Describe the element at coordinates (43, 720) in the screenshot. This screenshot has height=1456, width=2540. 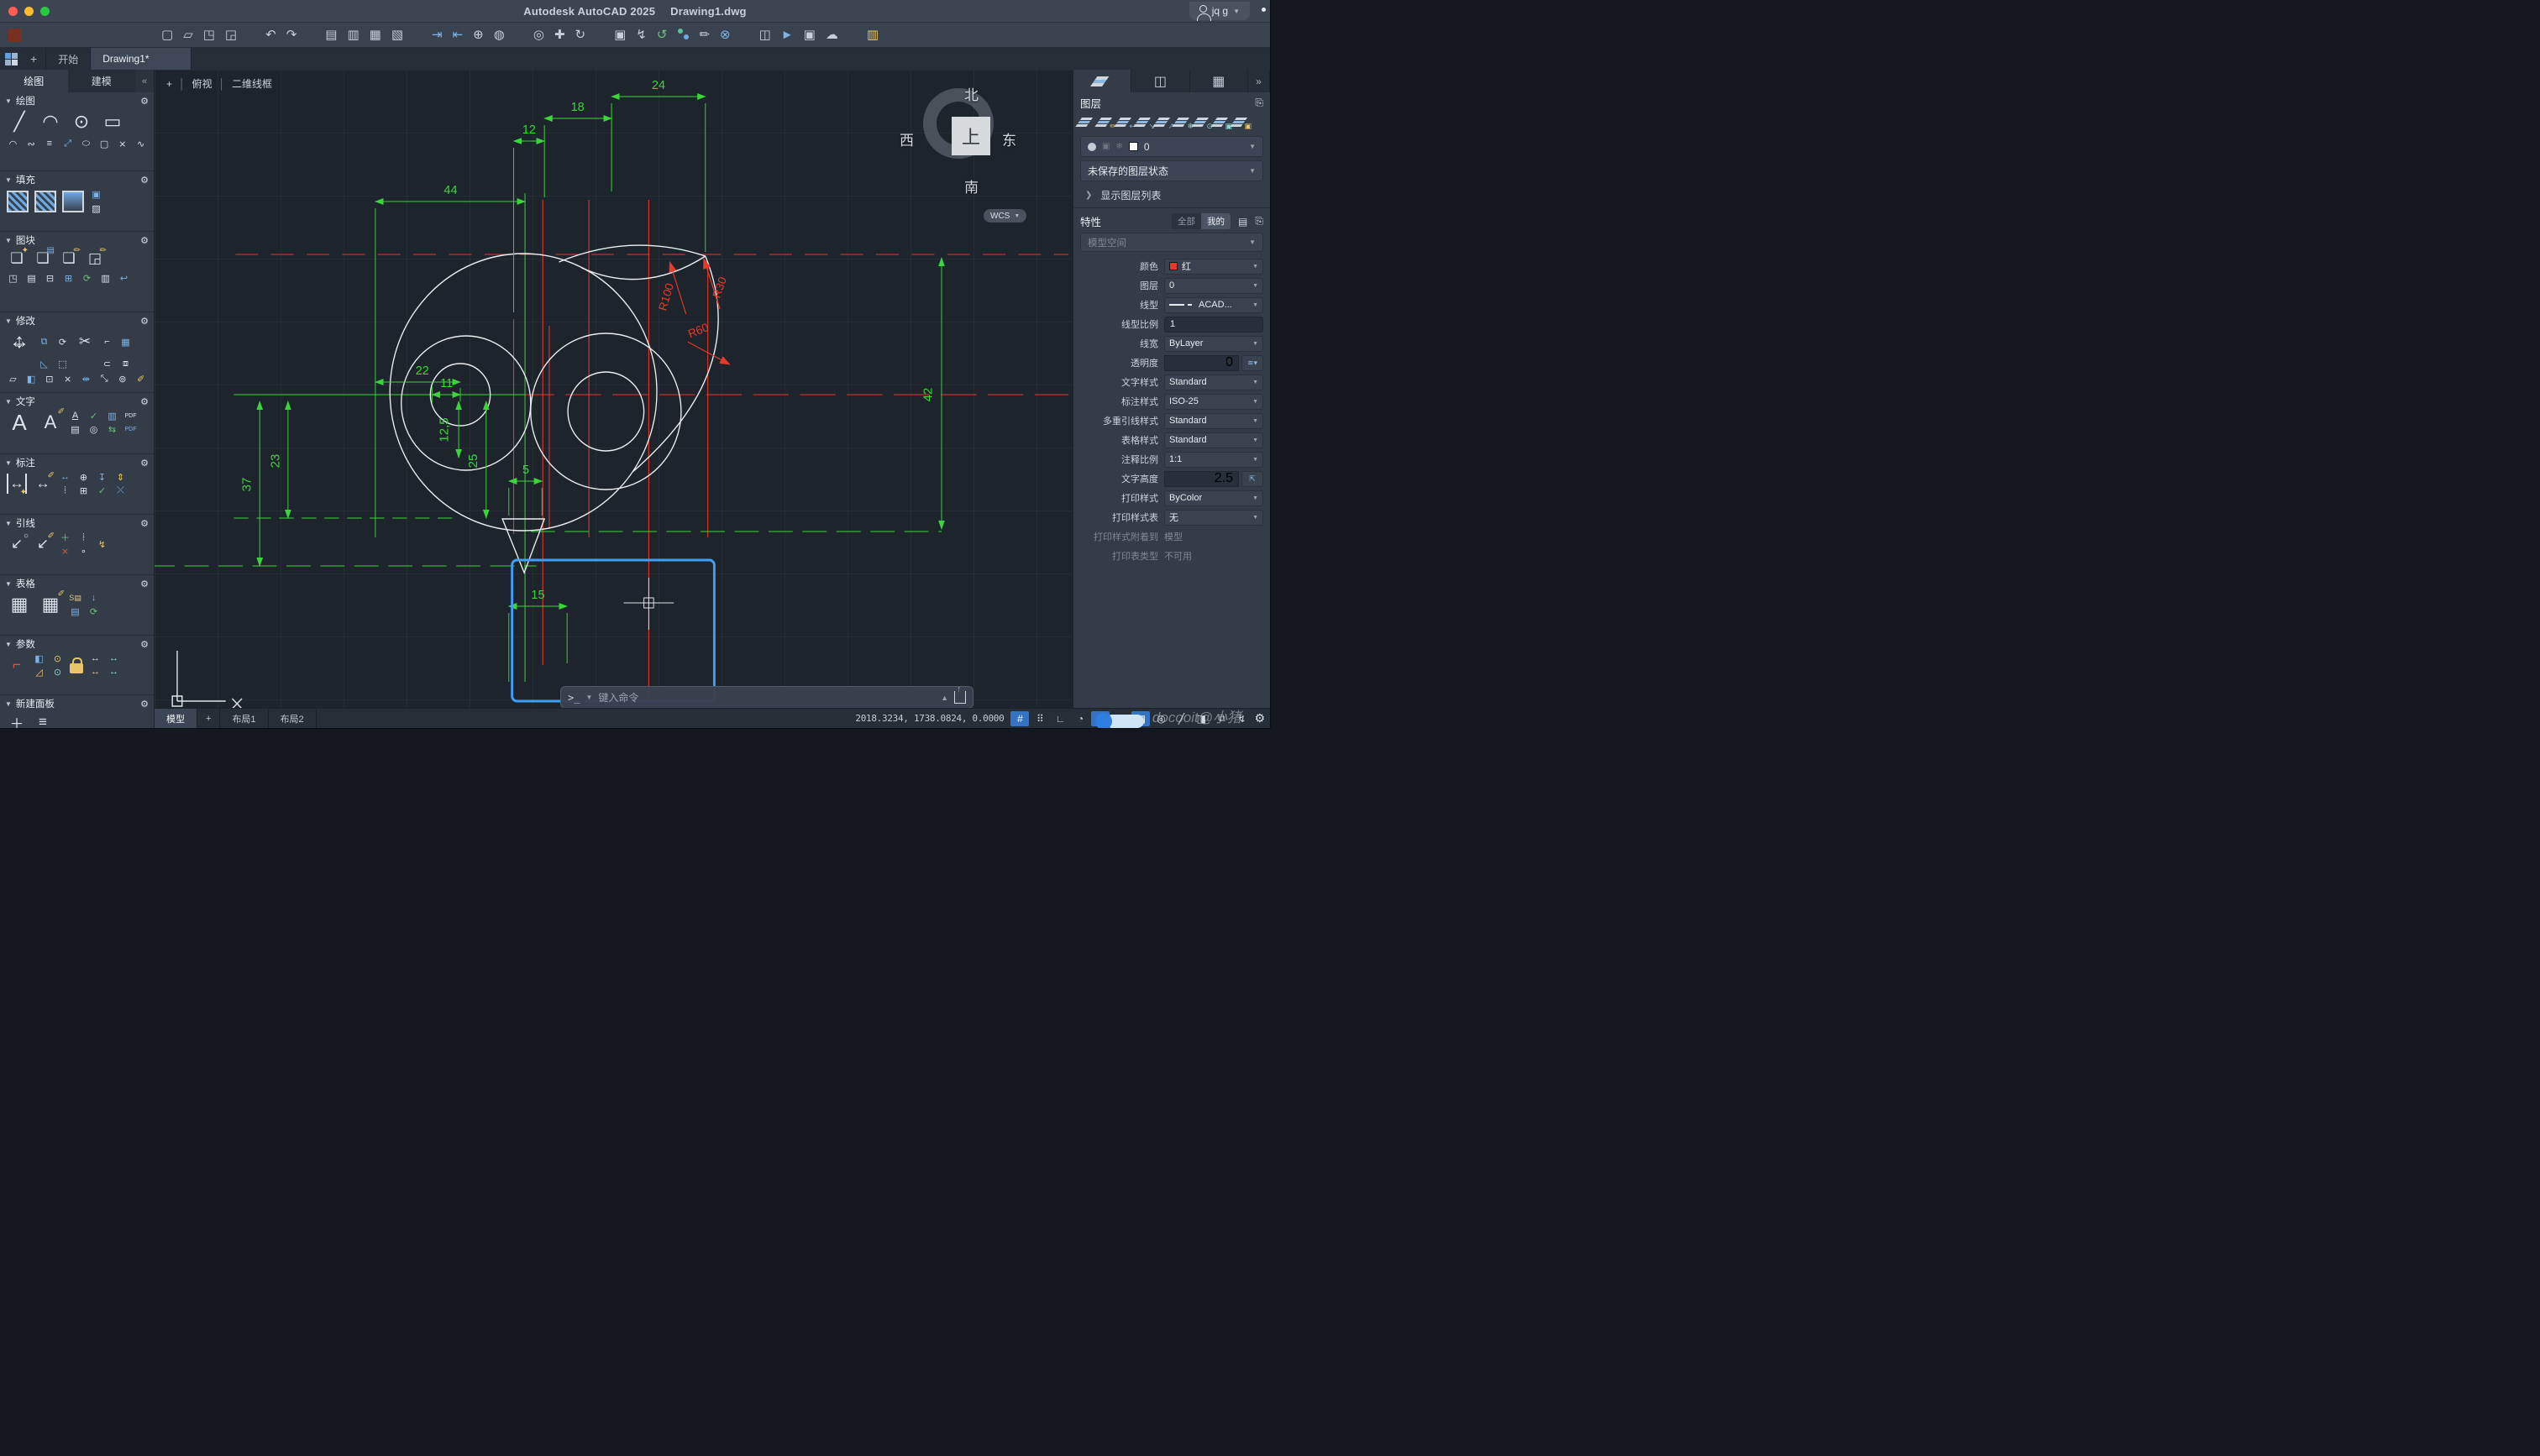
I see `tool-list-button: ≡` at that location.